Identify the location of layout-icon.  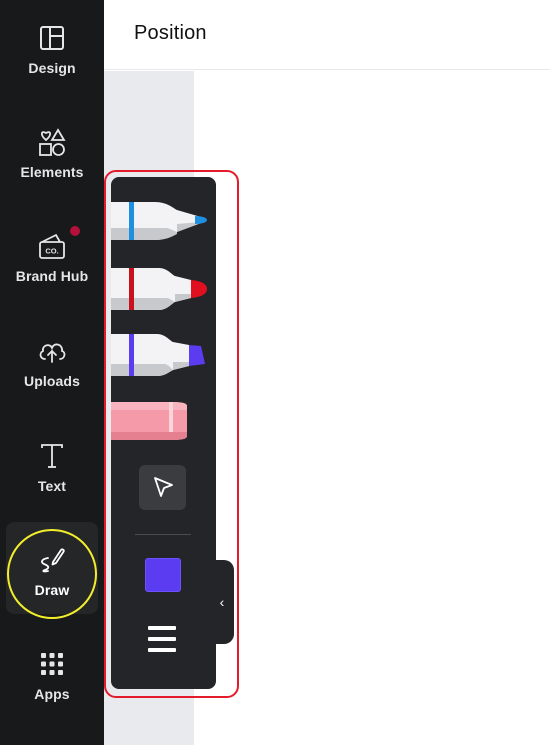
(52, 38).